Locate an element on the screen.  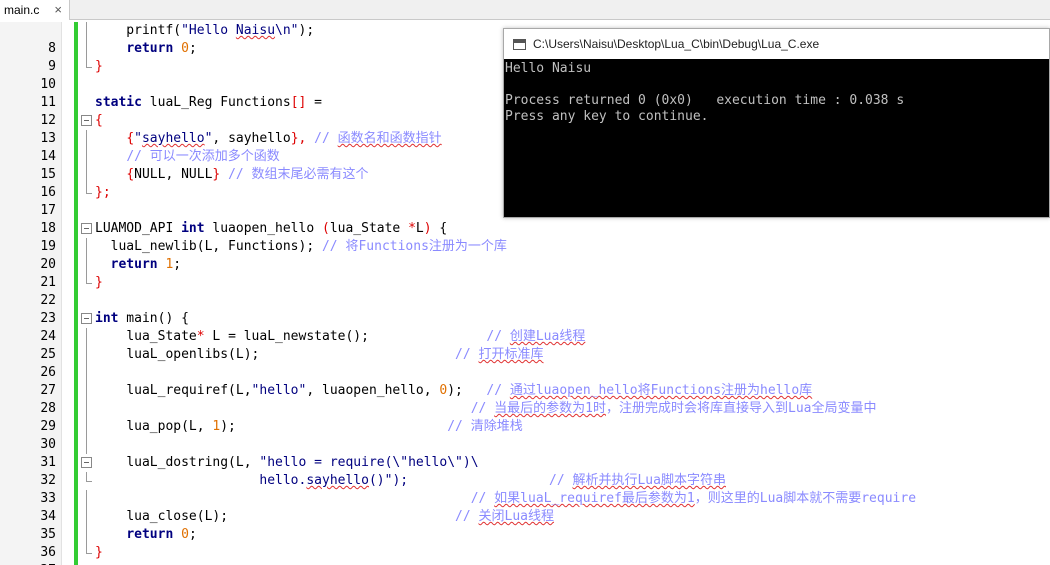
code-line: 21 return 1; is located at coordinates (525, 273).